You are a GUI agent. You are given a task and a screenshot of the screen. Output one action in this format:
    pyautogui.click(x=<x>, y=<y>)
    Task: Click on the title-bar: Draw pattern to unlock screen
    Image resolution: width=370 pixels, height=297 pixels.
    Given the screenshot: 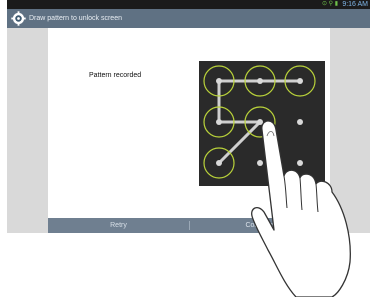 What is the action you would take?
    pyautogui.click(x=188, y=18)
    